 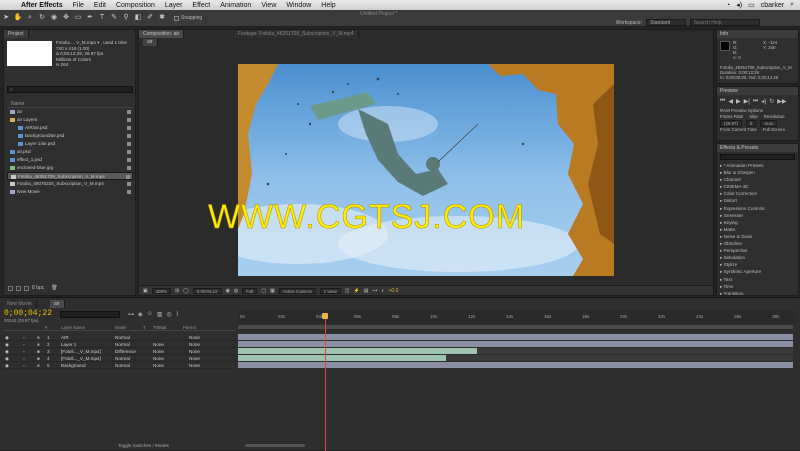 What do you see at coordinates (755, 101) in the screenshot?
I see `last-frame-icon: ⏭` at bounding box center [755, 101].